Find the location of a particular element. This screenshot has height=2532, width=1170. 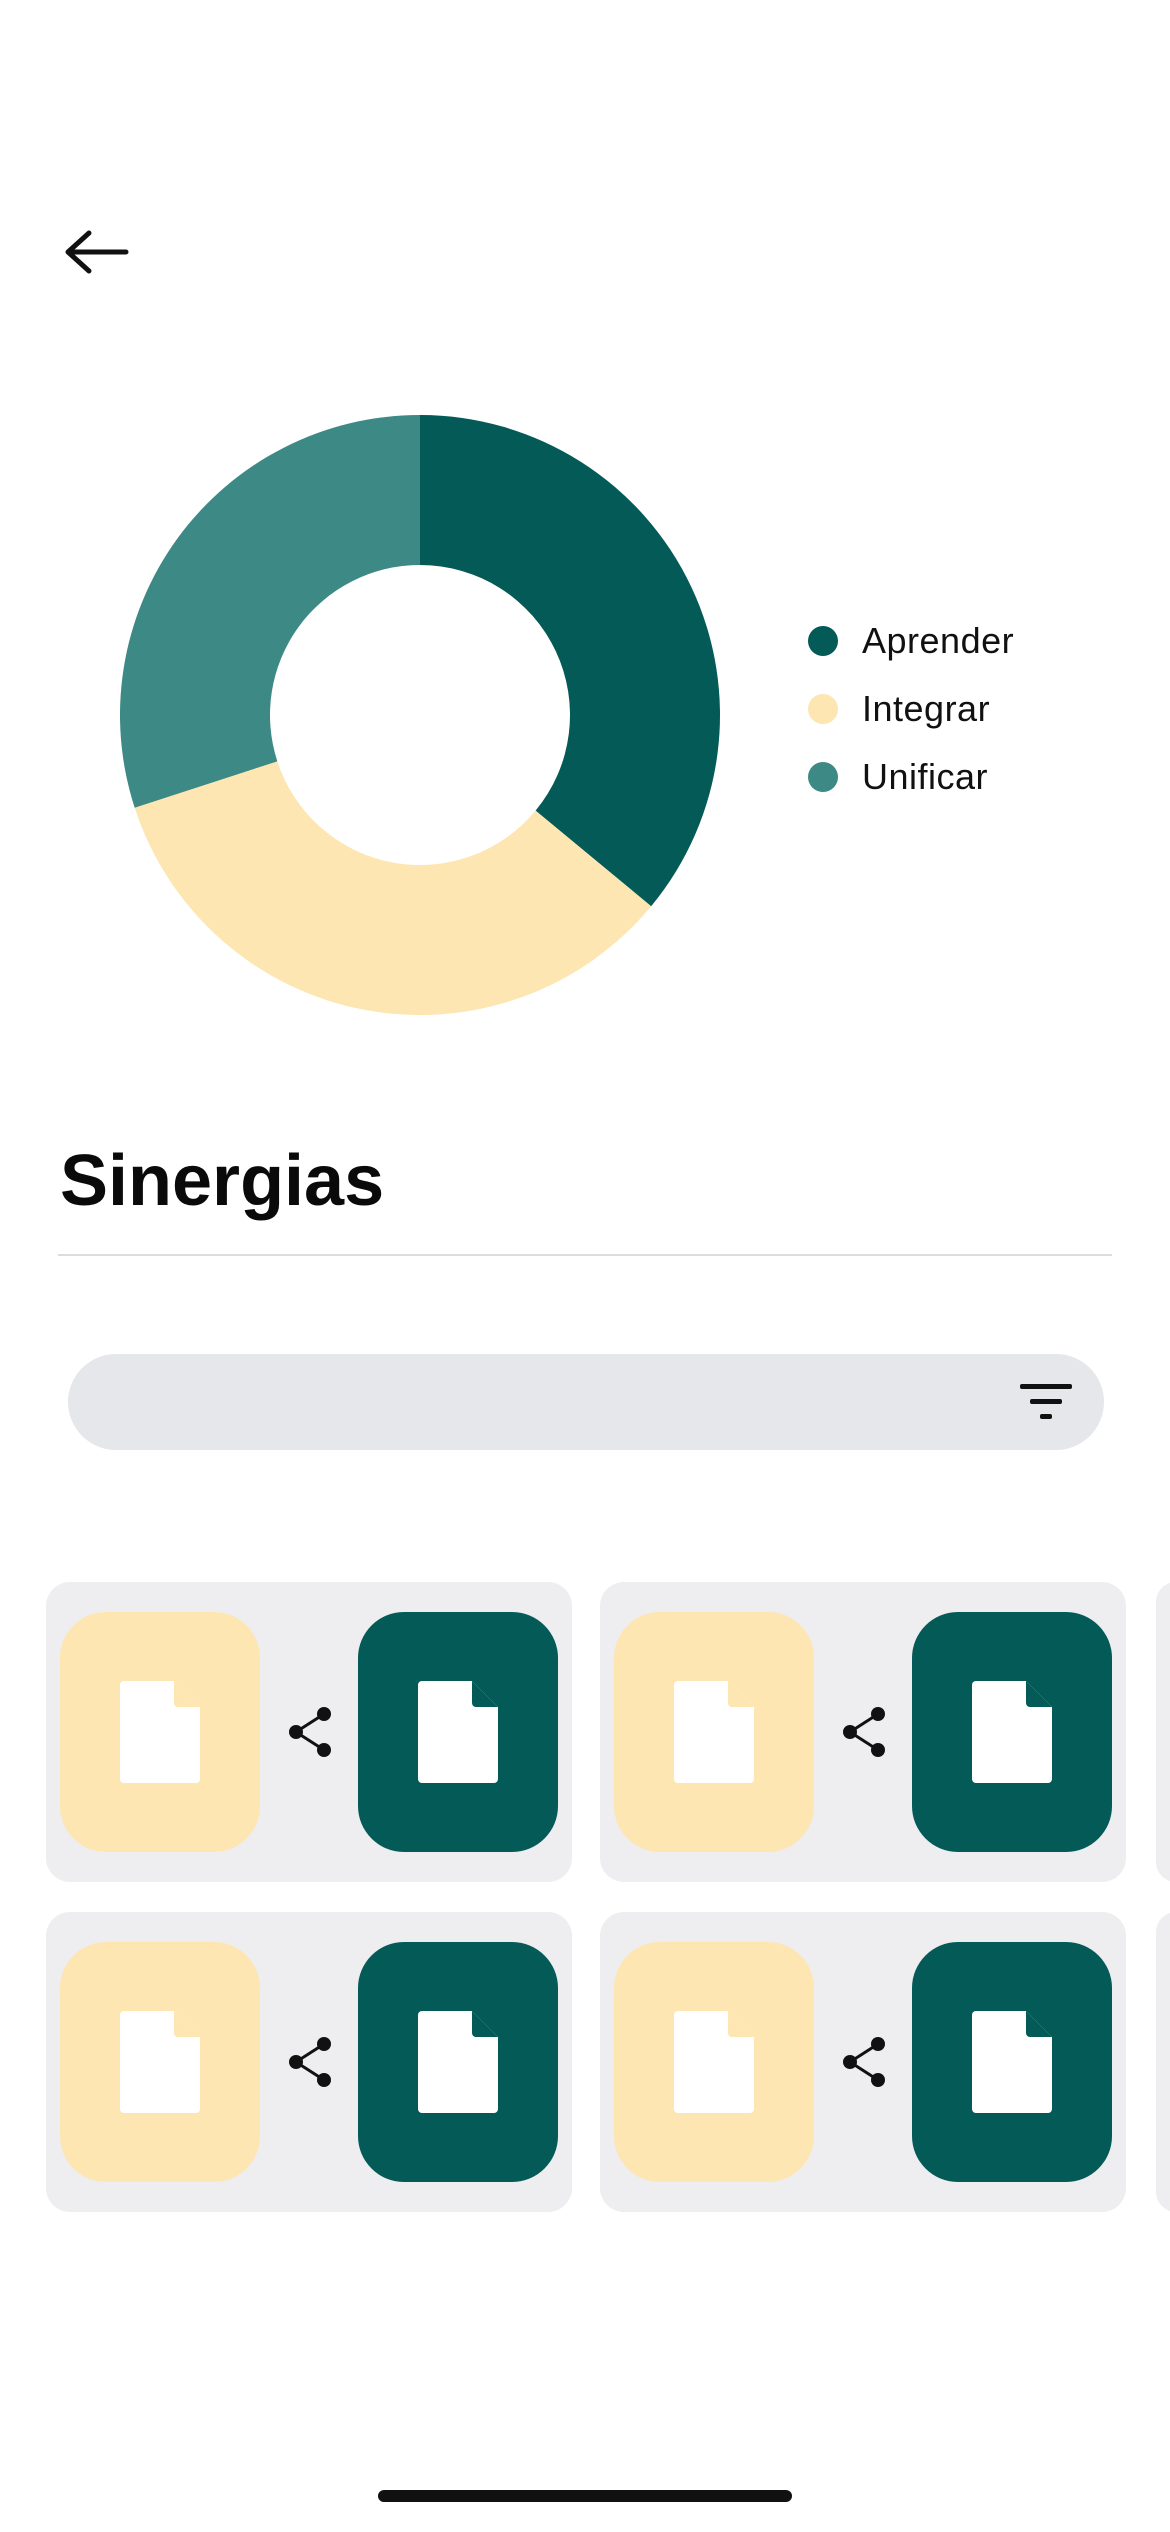

search-input is located at coordinates (550, 1403).